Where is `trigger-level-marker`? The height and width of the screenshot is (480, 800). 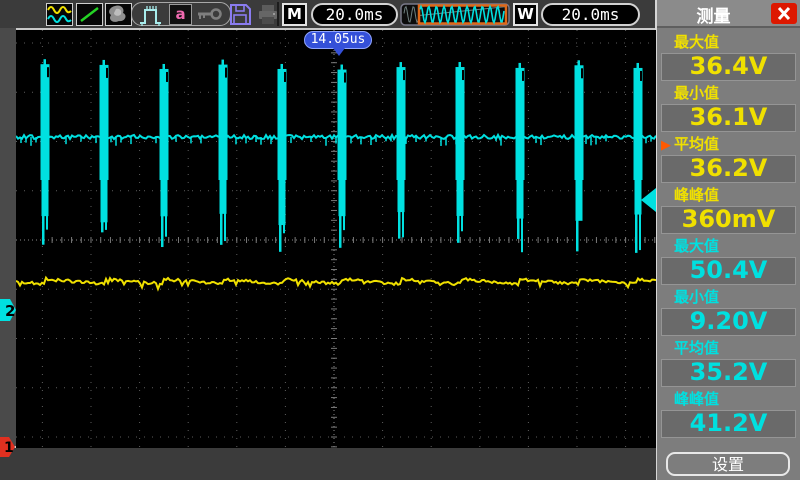 trigger-level-marker is located at coordinates (648, 202).